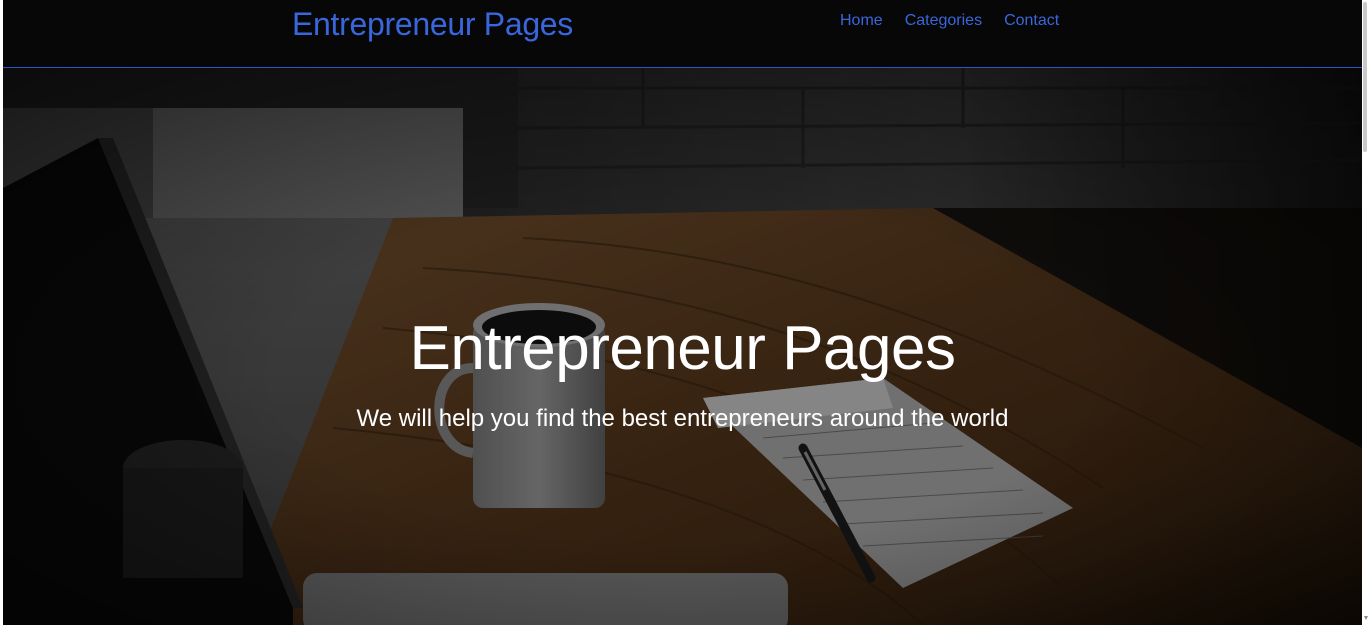 The height and width of the screenshot is (629, 1368). I want to click on vertical-scrollbar, so click(1365, 312).